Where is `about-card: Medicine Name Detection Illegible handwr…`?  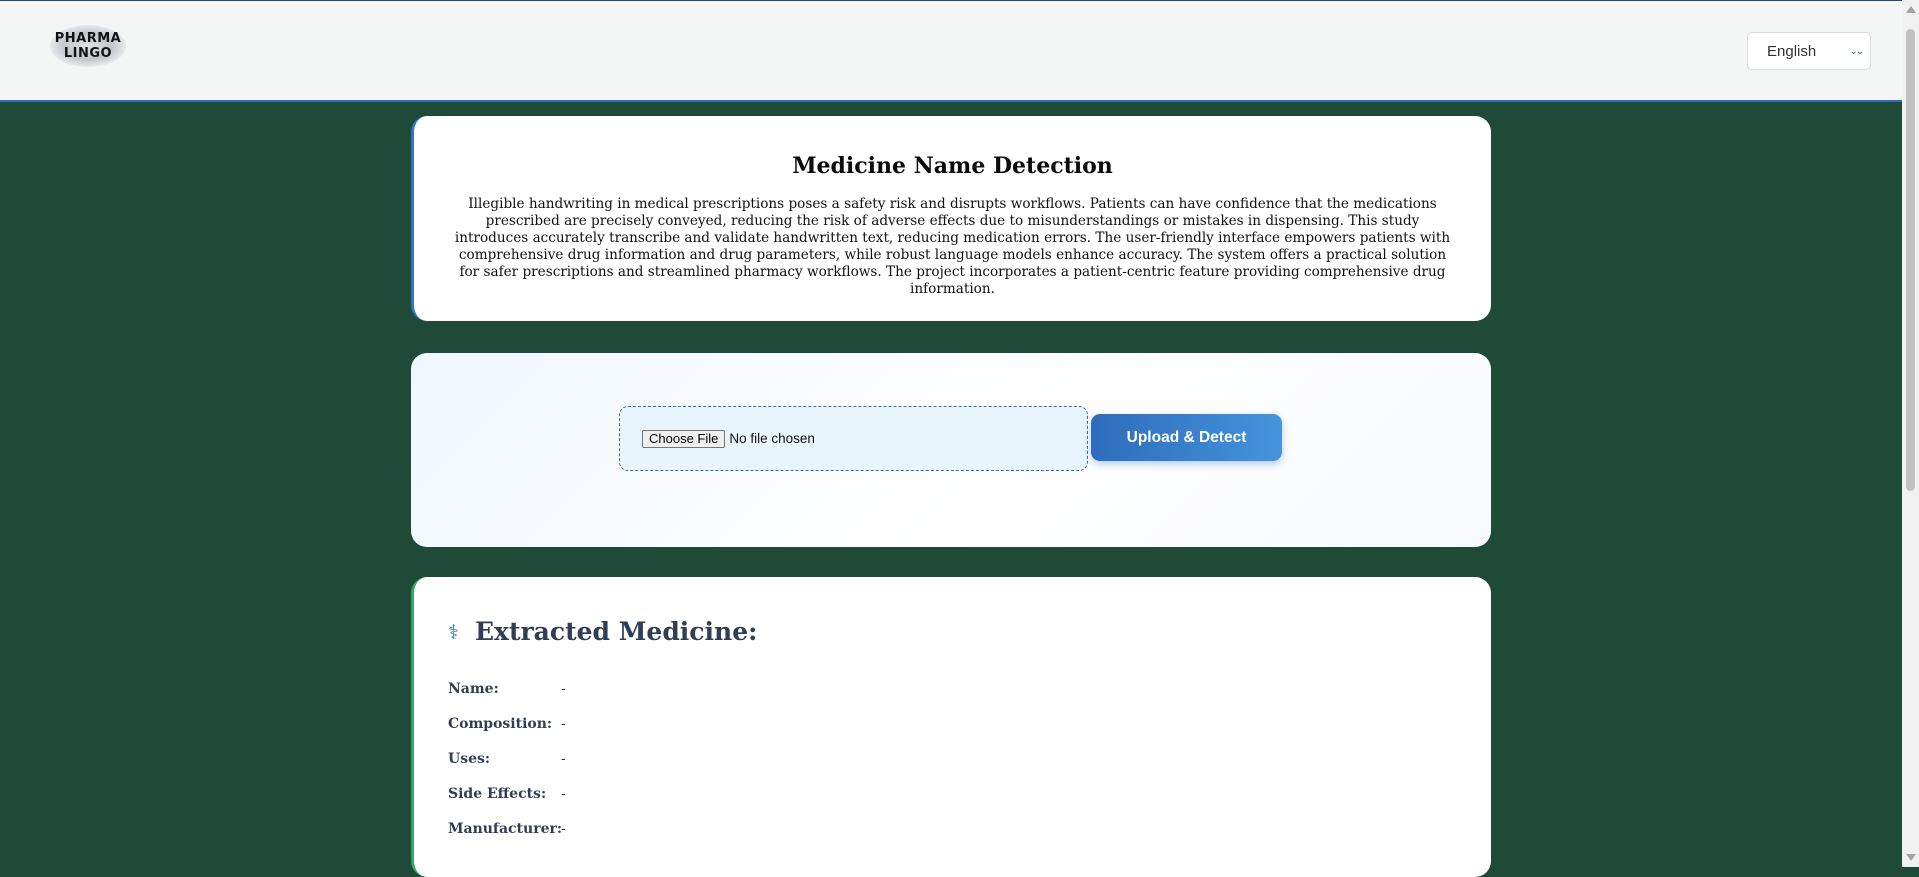 about-card: Medicine Name Detection Illegible handwr… is located at coordinates (951, 218).